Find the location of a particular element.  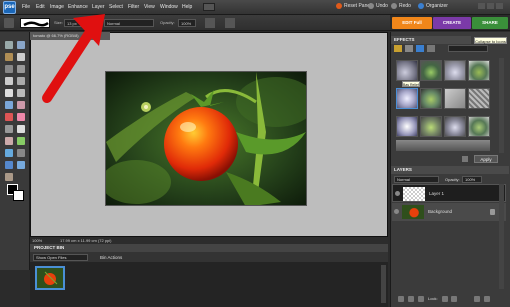

menu-view: View is located at coordinates (149, 7).